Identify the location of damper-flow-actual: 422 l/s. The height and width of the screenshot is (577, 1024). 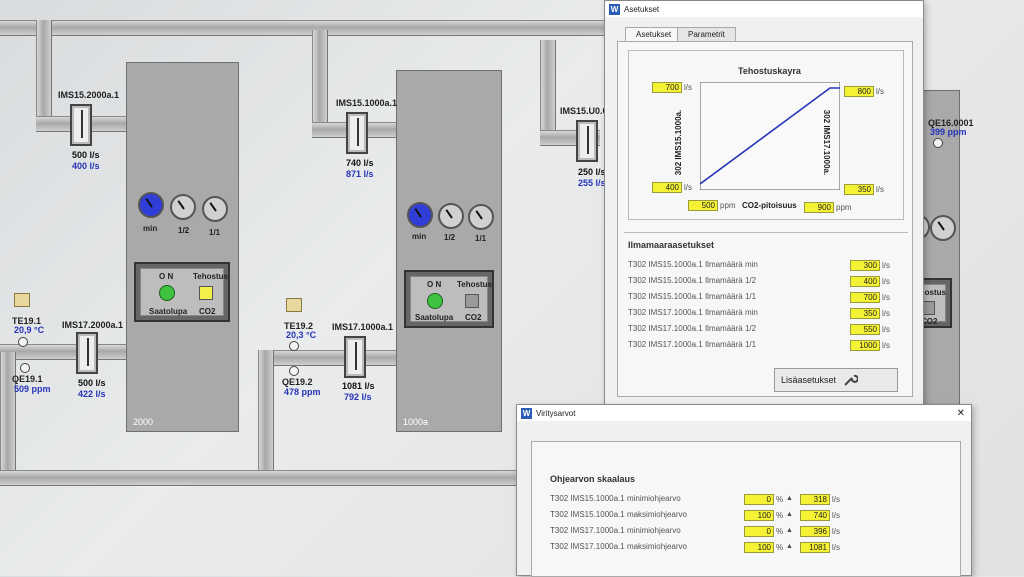
(92, 394).